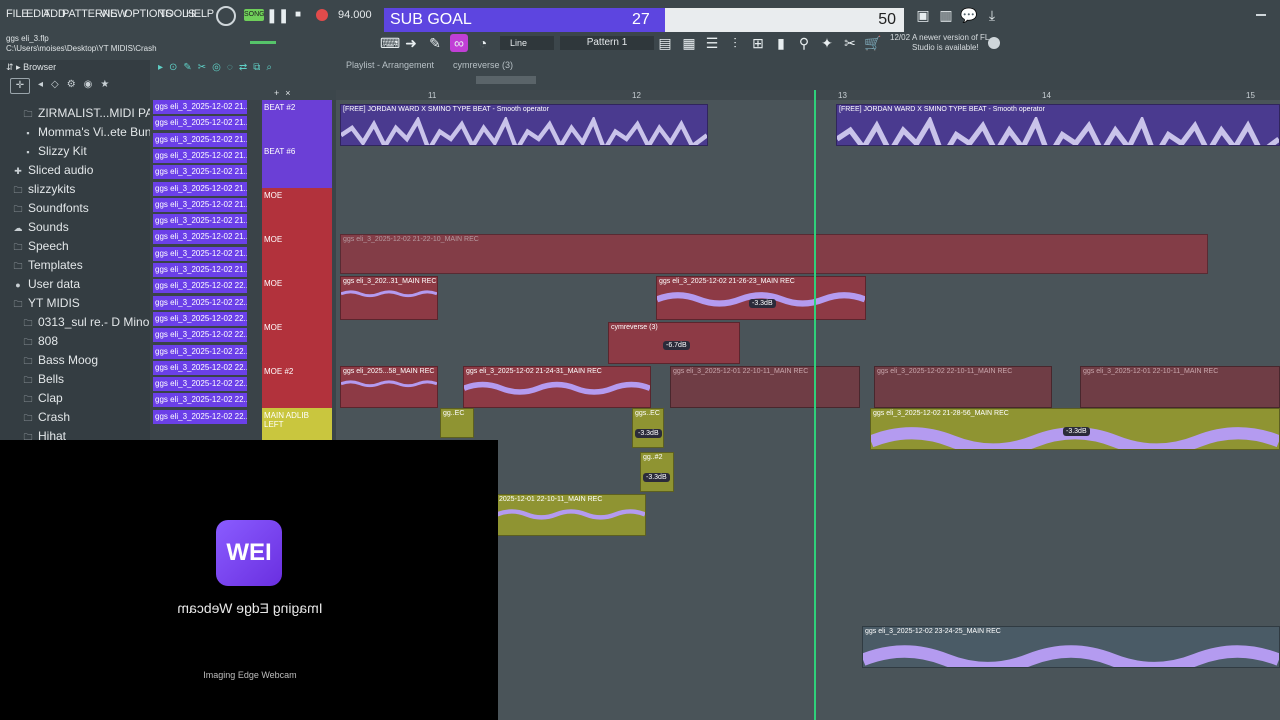  Describe the element at coordinates (297, 166) in the screenshot. I see `track-header: BEAT #6` at that location.